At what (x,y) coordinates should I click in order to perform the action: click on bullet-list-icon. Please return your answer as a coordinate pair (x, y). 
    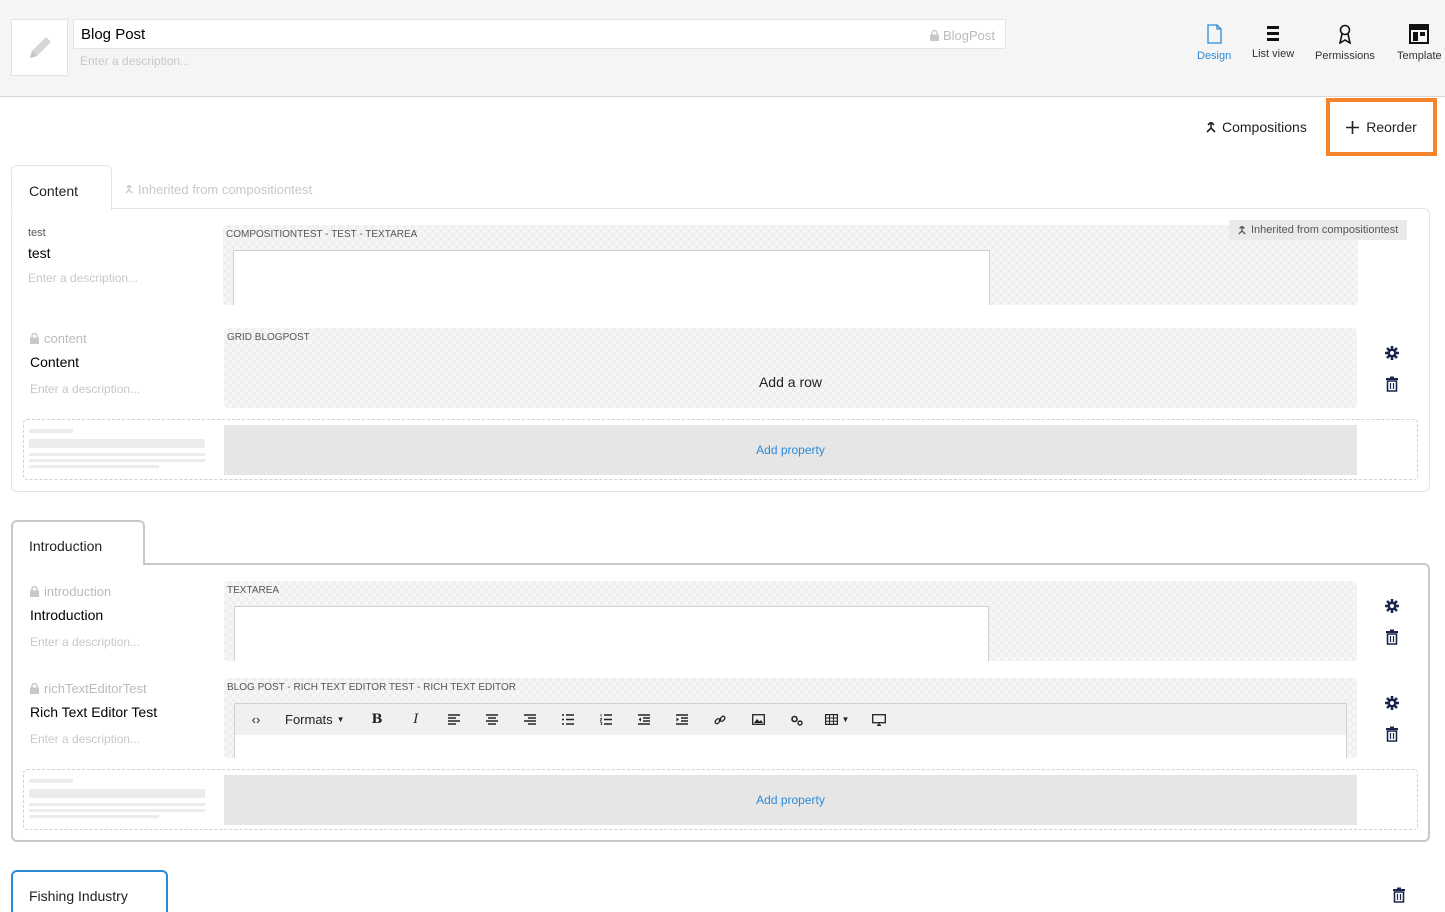
    Looking at the image, I should click on (568, 719).